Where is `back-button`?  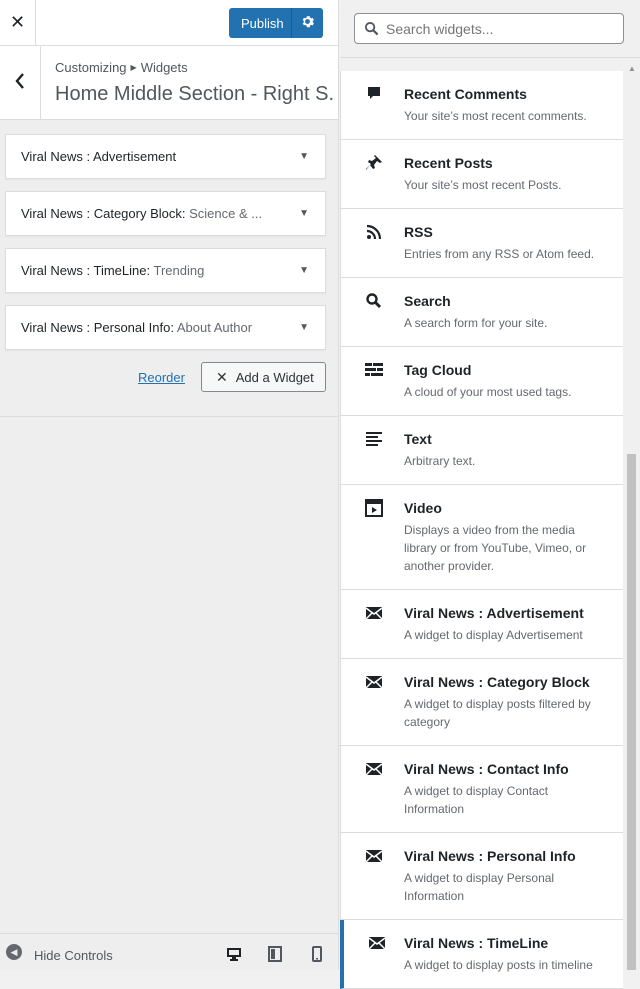
back-button is located at coordinates (20, 82).